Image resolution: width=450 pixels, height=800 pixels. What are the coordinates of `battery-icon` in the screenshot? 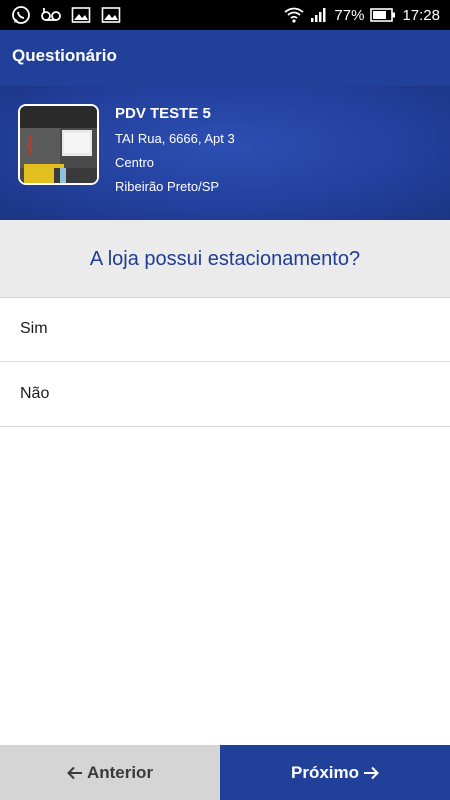 It's located at (383, 15).